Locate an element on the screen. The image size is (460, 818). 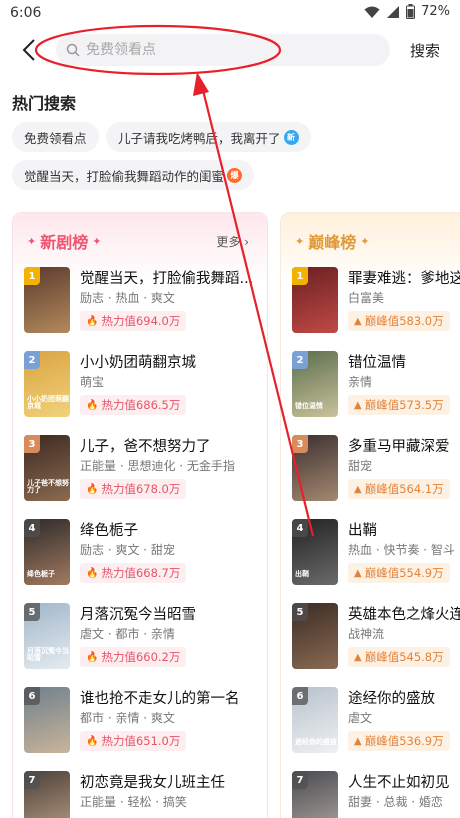
ranking-item: 1 罪妻难逃：爹地这 白富美 ▲ 巅峰值583.0万 is located at coordinates (376, 303).